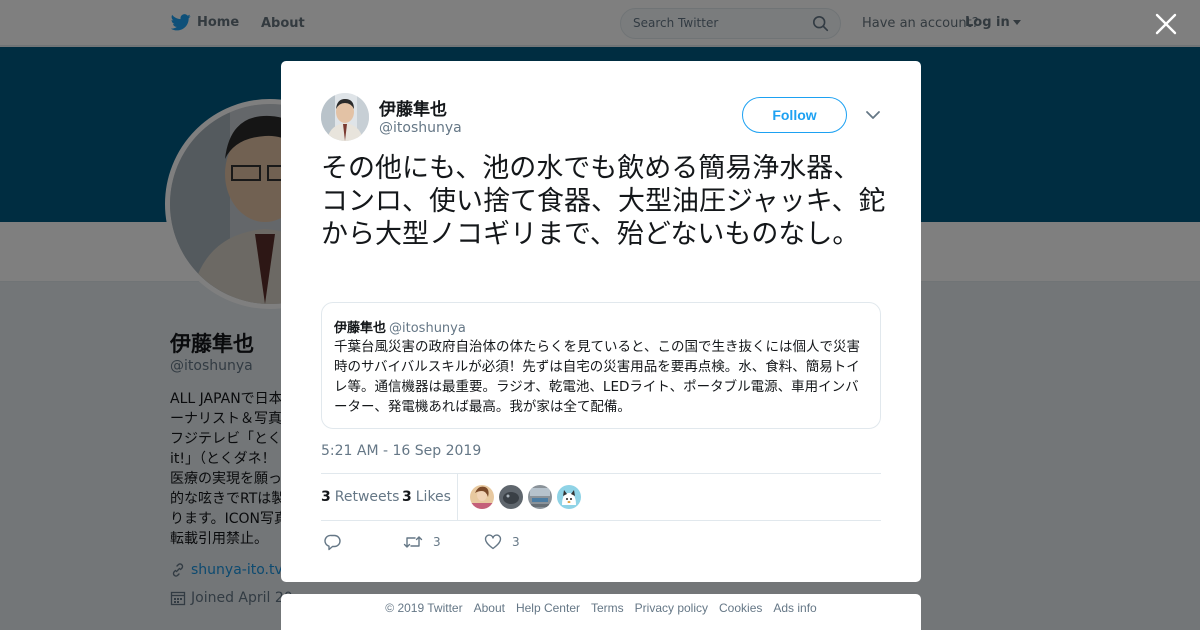 The width and height of the screenshot is (1200, 630). I want to click on retweet-icon, so click(413, 542).